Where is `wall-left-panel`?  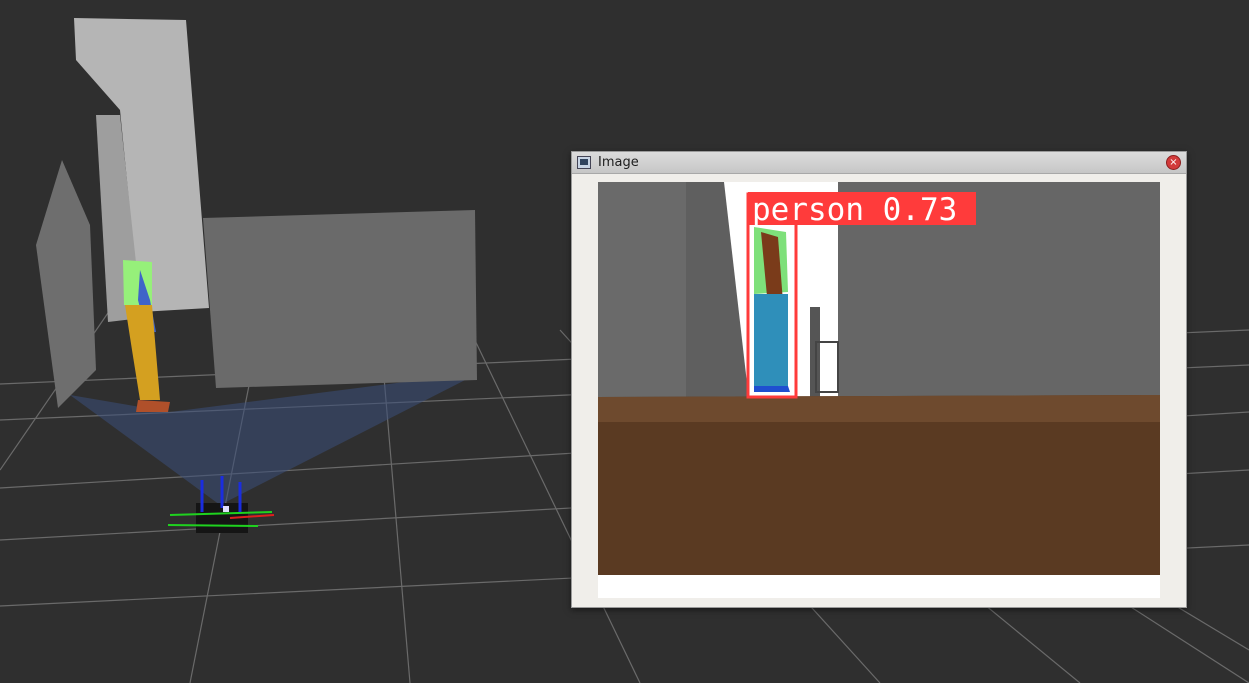 wall-left-panel is located at coordinates (66, 284).